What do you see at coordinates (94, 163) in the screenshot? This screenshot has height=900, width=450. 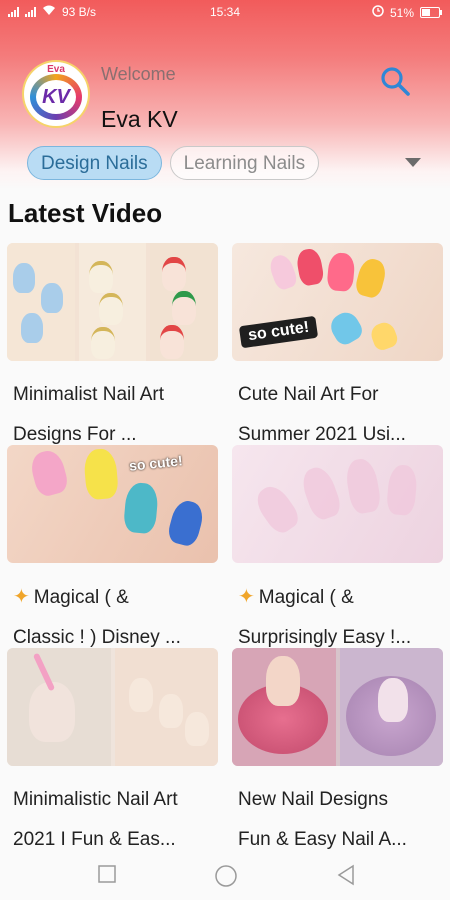 I see `tab-design-nails: Design Nails` at bounding box center [94, 163].